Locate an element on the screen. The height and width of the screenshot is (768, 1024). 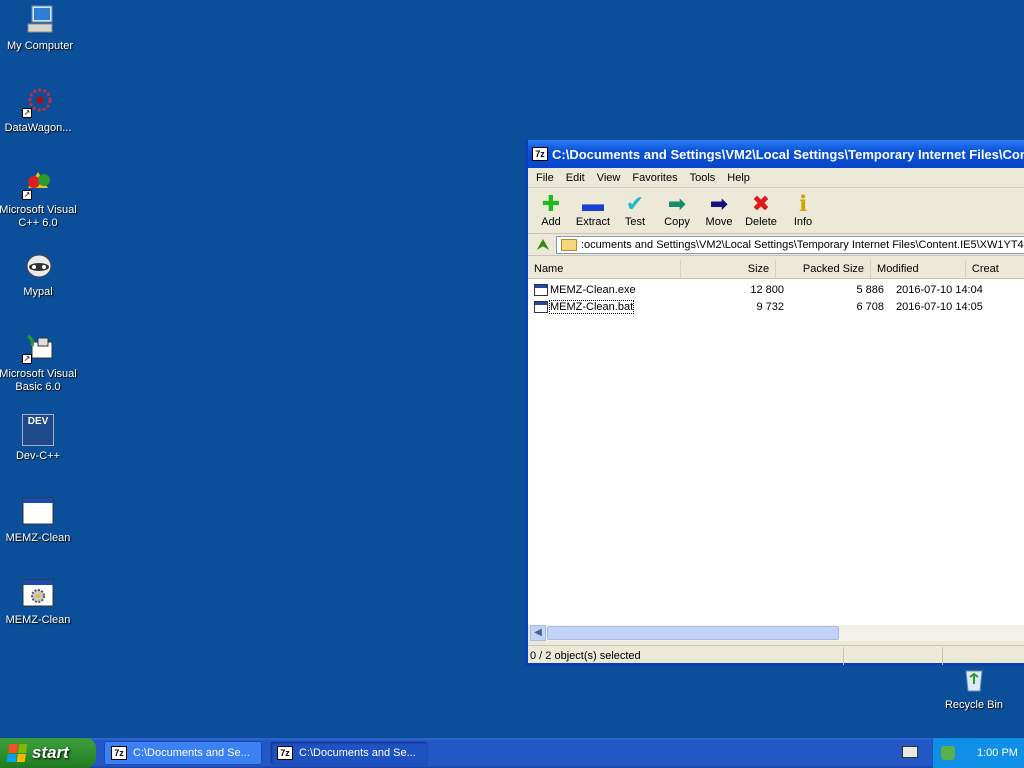
desktop-icon-label: Microsoft Visual C++ 6.0 is located at coordinates (38, 216).